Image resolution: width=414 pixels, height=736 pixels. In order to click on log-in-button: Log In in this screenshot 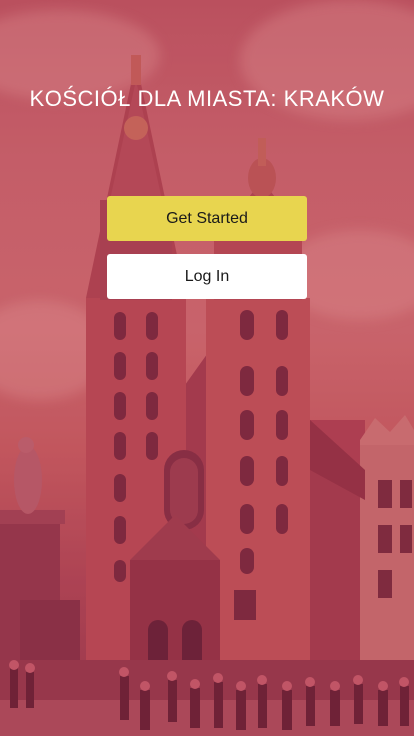, I will do `click(207, 276)`.